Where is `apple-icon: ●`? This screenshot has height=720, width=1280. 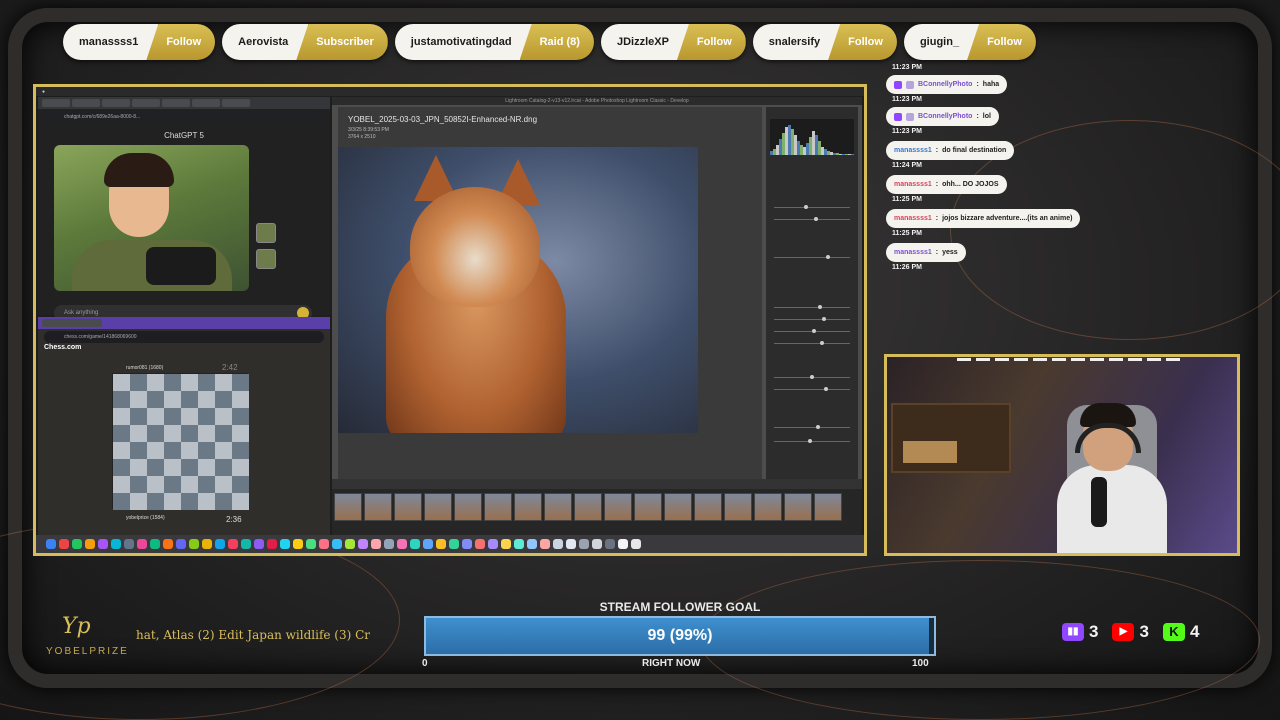
apple-icon: ● is located at coordinates (43, 92).